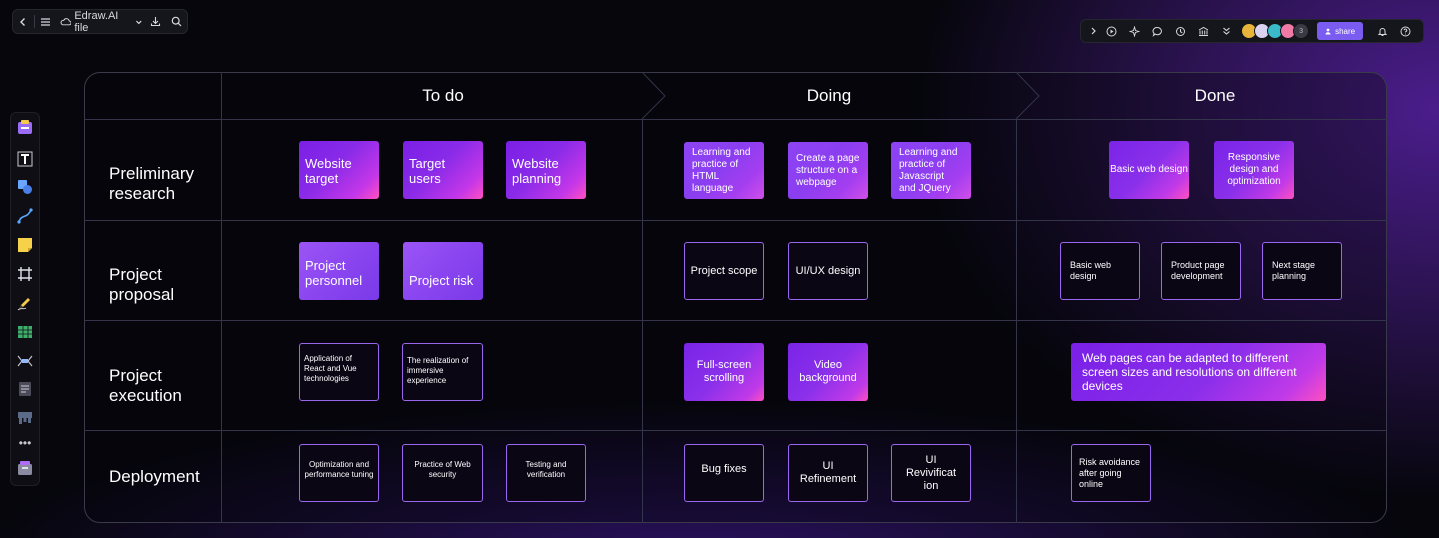 This screenshot has height=538, width=1439. What do you see at coordinates (1215, 95) in the screenshot?
I see `column-header-done: Done` at bounding box center [1215, 95].